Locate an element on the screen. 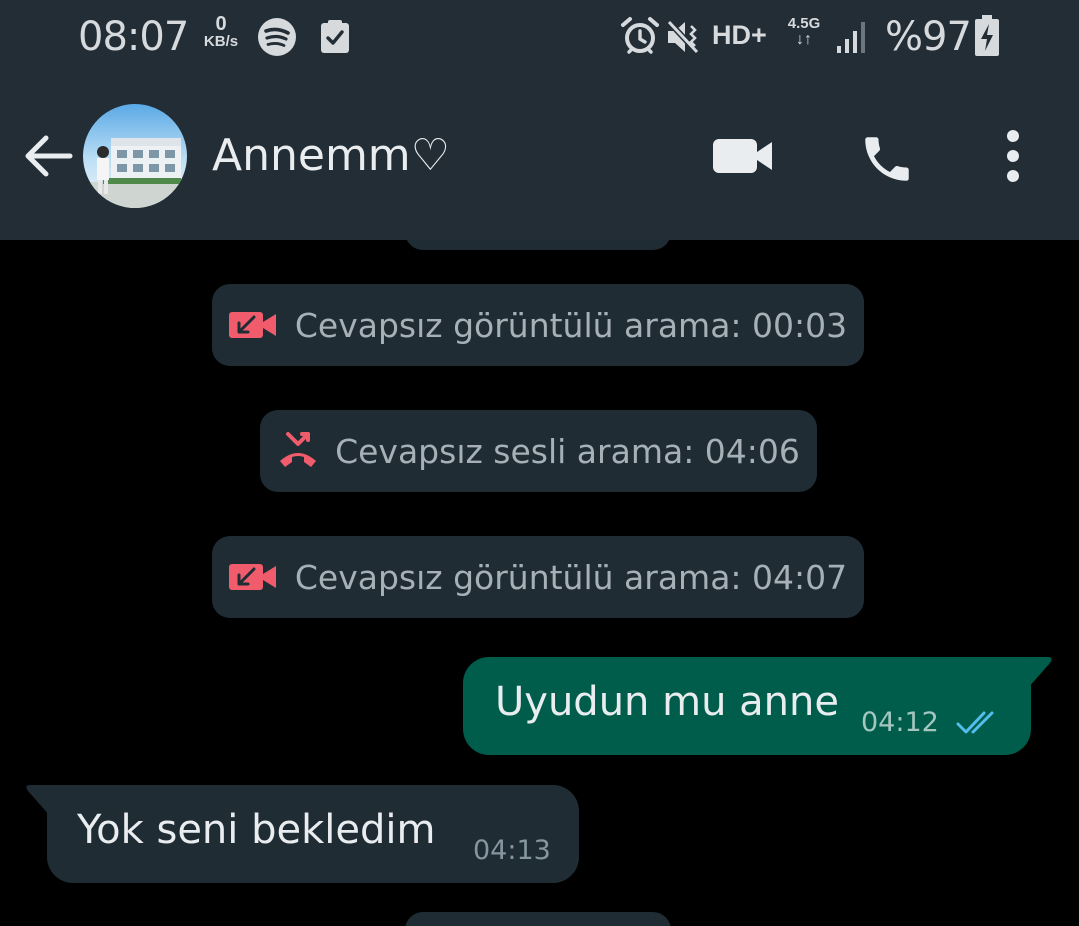 This screenshot has height=926, width=1079. network-type-hd: HD+ is located at coordinates (739, 35).